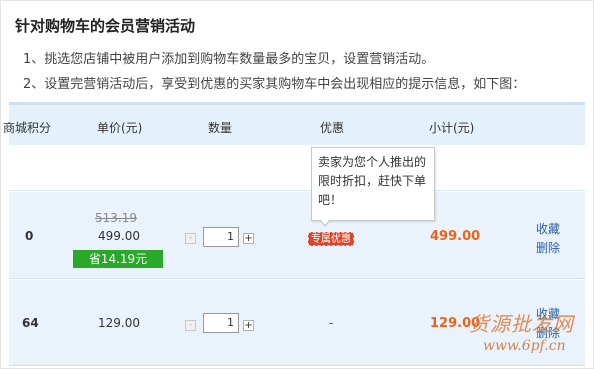 This screenshot has height=369, width=594. Describe the element at coordinates (119, 323) in the screenshot. I see `unit-price: 129.00` at that location.